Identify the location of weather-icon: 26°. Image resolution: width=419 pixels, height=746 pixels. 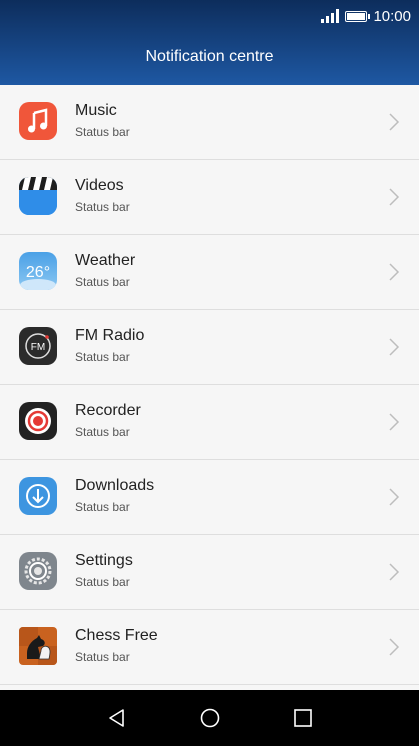
(38, 271).